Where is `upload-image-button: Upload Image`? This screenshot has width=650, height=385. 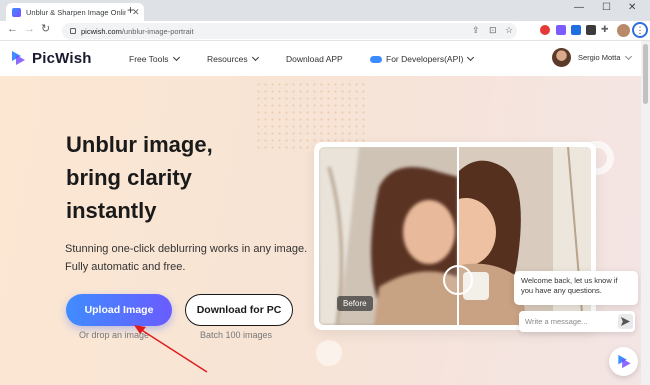
upload-image-button: Upload Image is located at coordinates (119, 310).